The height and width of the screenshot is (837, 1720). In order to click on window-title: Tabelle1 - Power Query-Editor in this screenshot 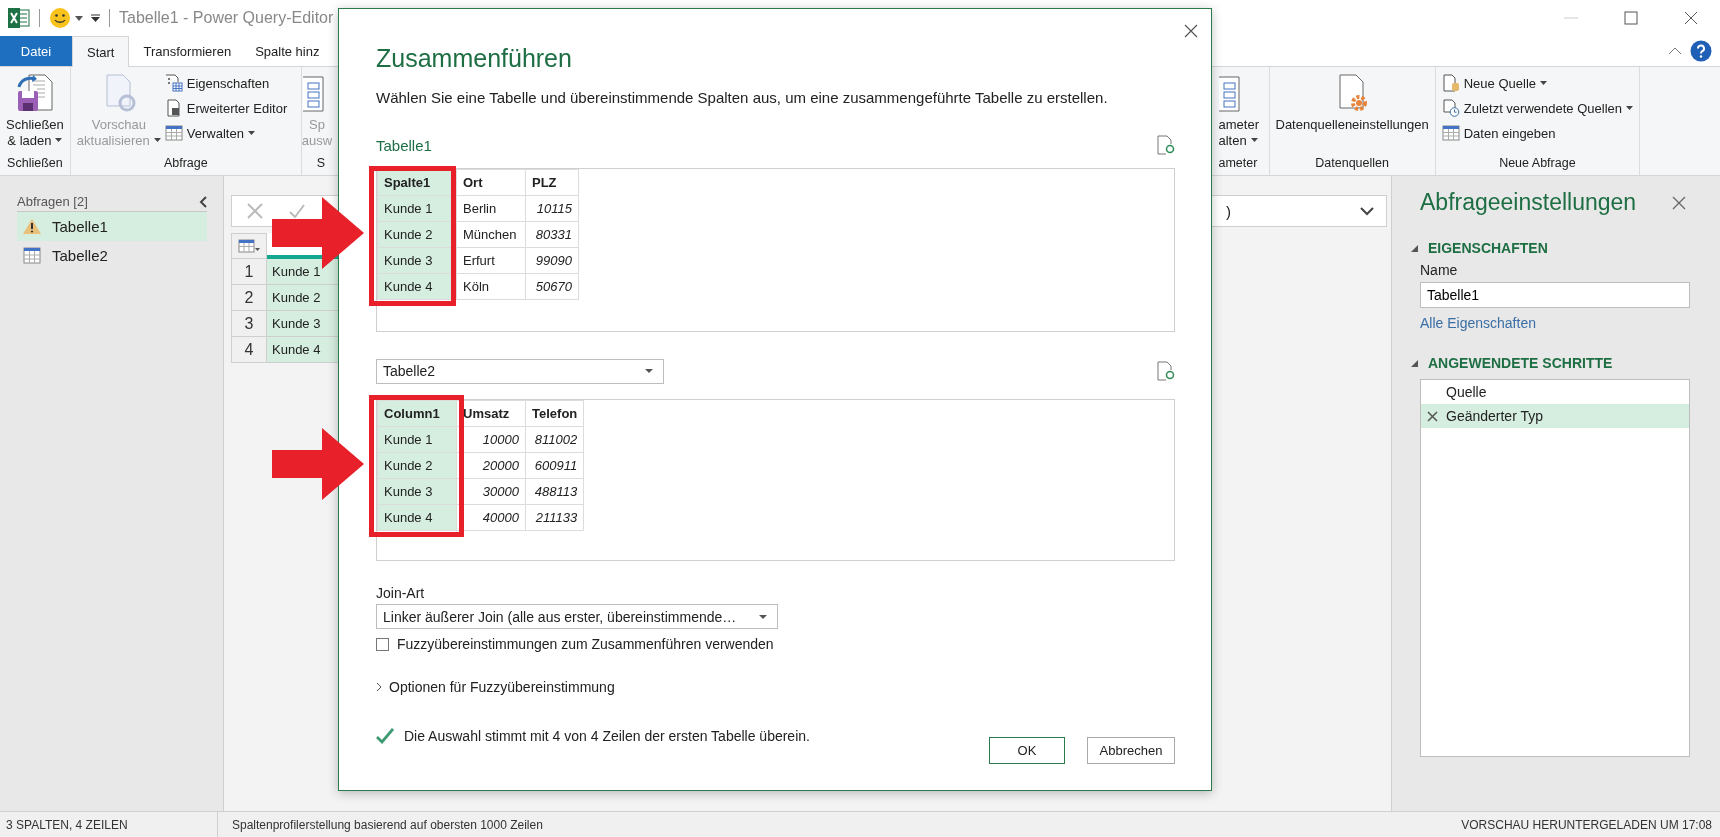, I will do `click(226, 18)`.